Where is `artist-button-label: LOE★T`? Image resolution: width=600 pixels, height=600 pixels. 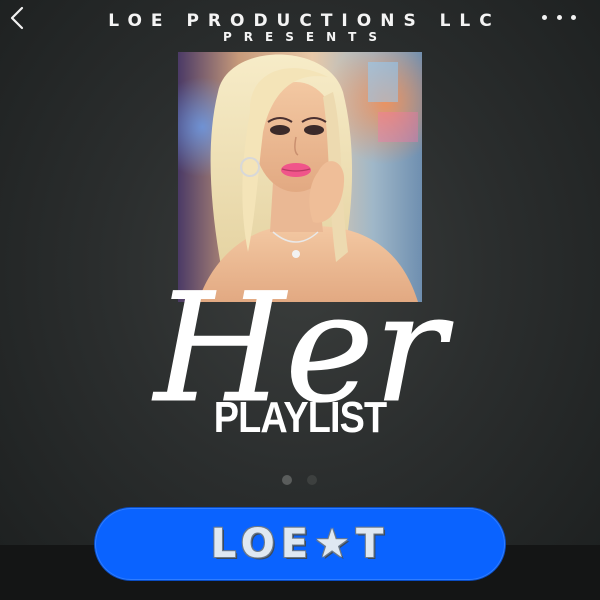 artist-button-label: LOE★T is located at coordinates (300, 544).